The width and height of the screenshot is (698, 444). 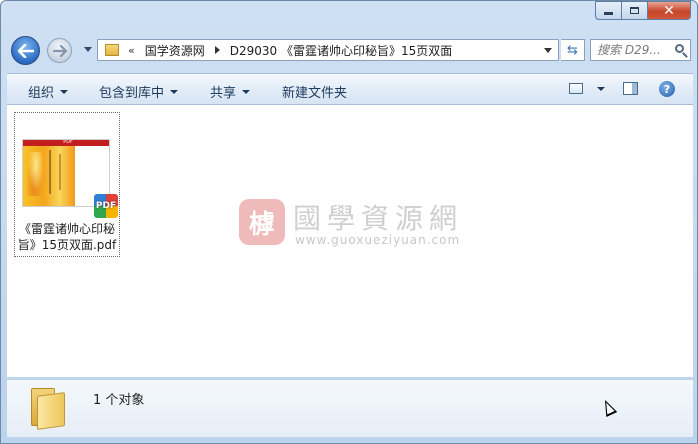 I want to click on recent-pages-dropdown, so click(x=88, y=49).